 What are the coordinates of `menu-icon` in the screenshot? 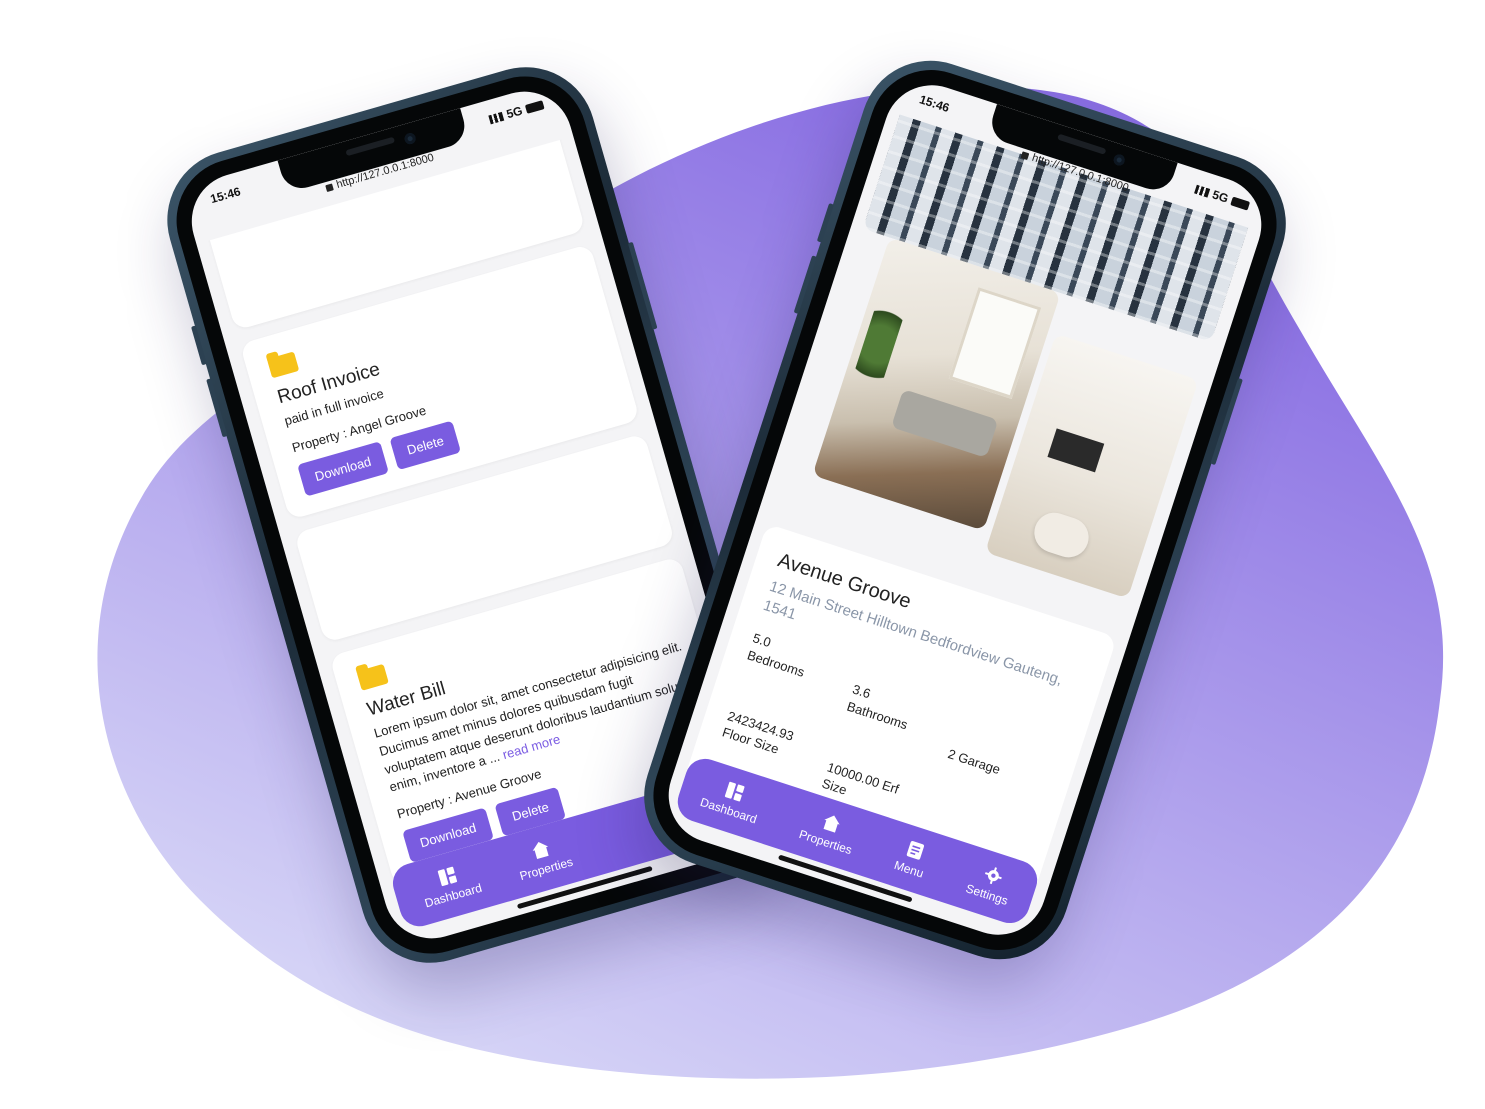 It's located at (915, 850).